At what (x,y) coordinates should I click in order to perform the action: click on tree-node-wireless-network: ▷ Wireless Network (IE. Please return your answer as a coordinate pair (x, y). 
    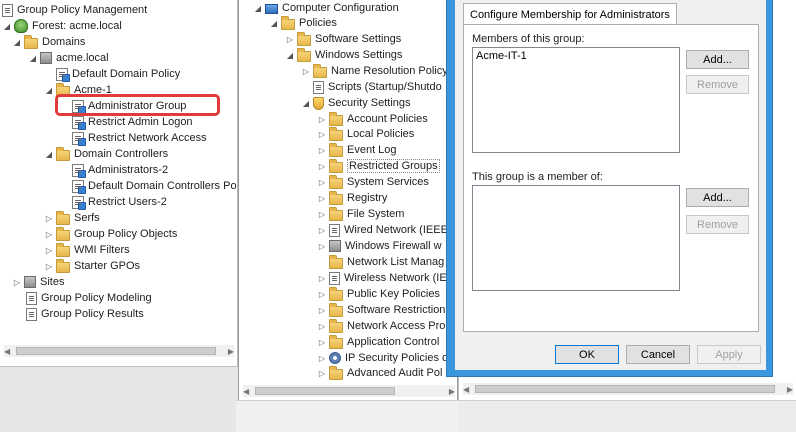
    Looking at the image, I should click on (382, 278).